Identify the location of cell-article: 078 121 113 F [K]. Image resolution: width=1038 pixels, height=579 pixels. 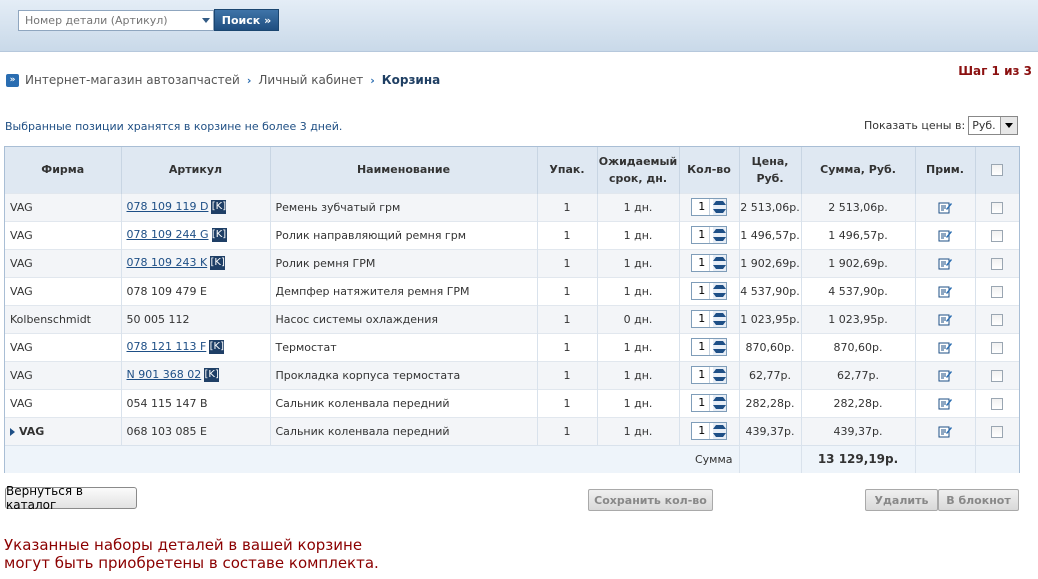
(196, 346).